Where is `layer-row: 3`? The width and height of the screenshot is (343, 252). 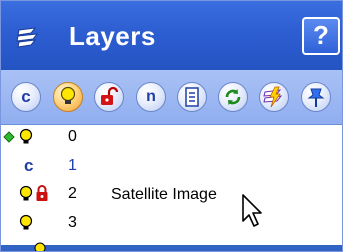
layer-row: 3 is located at coordinates (171, 224).